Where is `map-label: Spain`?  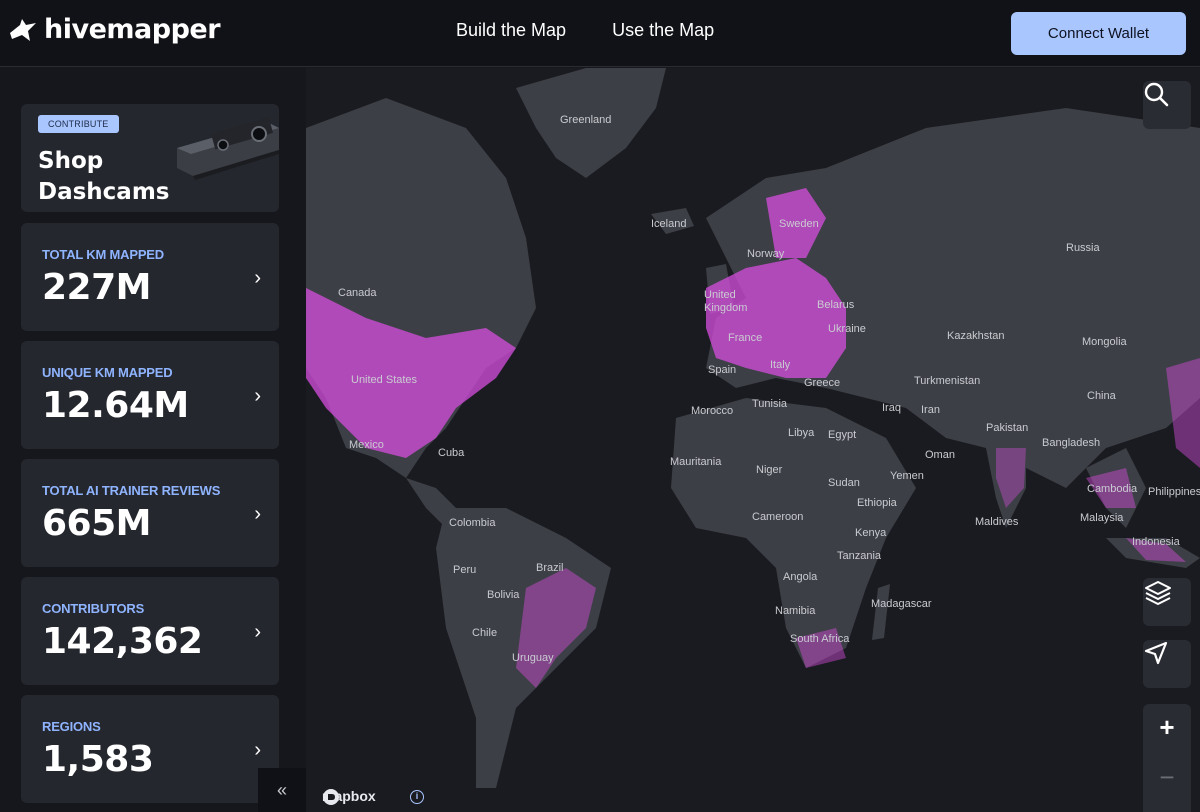
map-label: Spain is located at coordinates (722, 370).